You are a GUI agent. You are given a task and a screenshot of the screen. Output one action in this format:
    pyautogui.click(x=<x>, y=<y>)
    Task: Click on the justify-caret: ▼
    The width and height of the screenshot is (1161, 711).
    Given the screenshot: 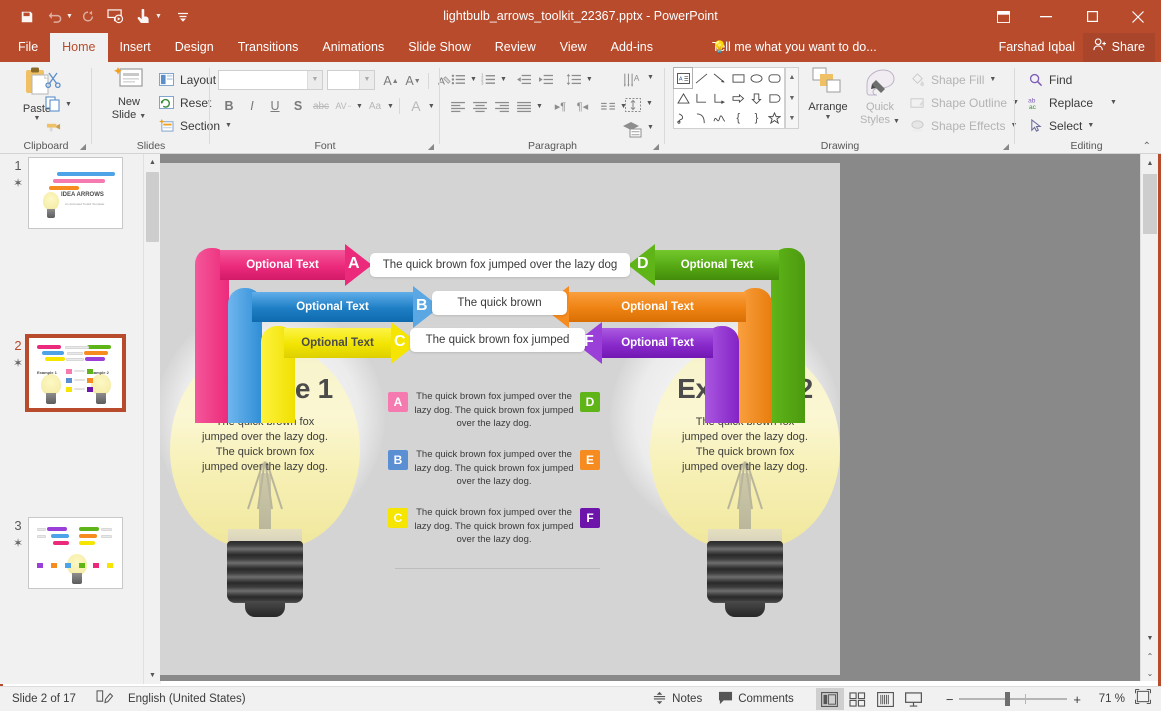 What is the action you would take?
    pyautogui.click(x=539, y=106)
    